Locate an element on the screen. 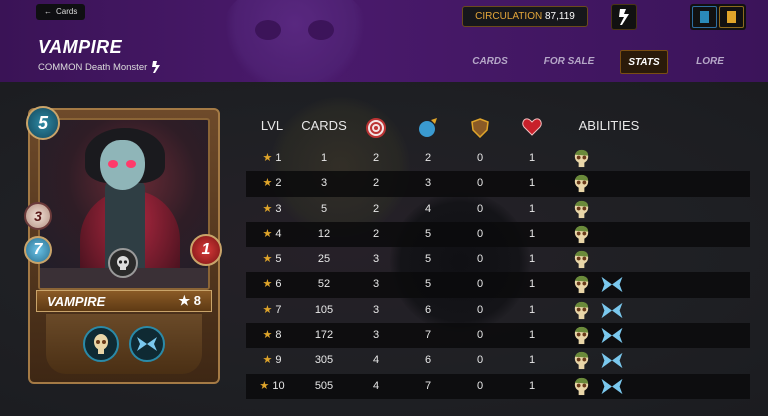  blue-card-view-button is located at coordinates (704, 17).